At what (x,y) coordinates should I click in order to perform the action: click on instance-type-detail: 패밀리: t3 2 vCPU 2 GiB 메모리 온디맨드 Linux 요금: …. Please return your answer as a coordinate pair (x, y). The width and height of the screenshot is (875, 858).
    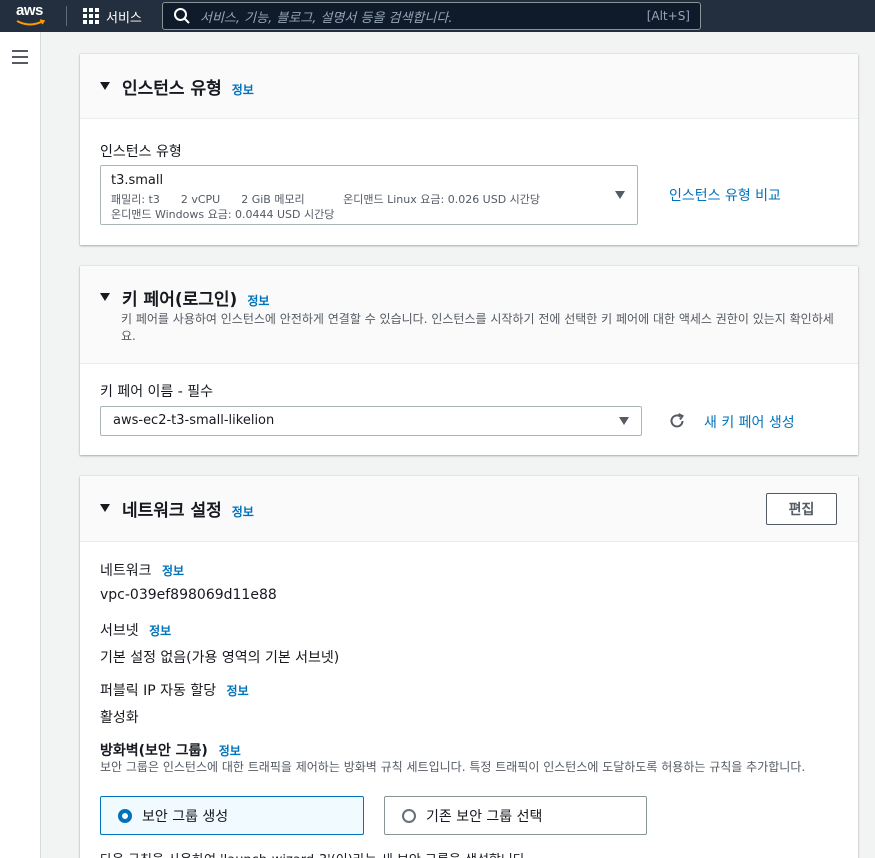
    Looking at the image, I should click on (326, 199).